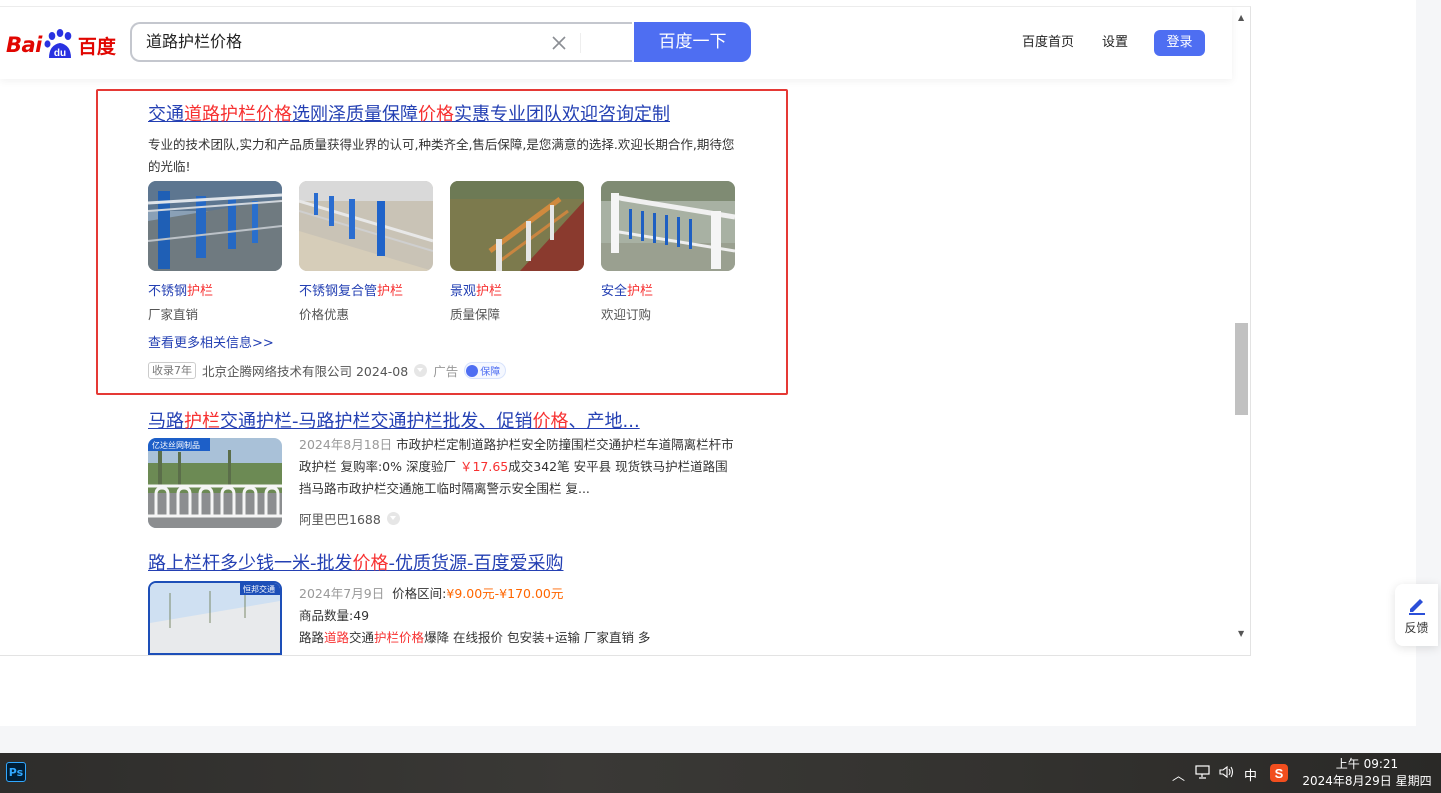  I want to click on search-header: Bai du 百度 道路护栏价格 百度一下 百度首页 设置 登录, so click(616, 43).